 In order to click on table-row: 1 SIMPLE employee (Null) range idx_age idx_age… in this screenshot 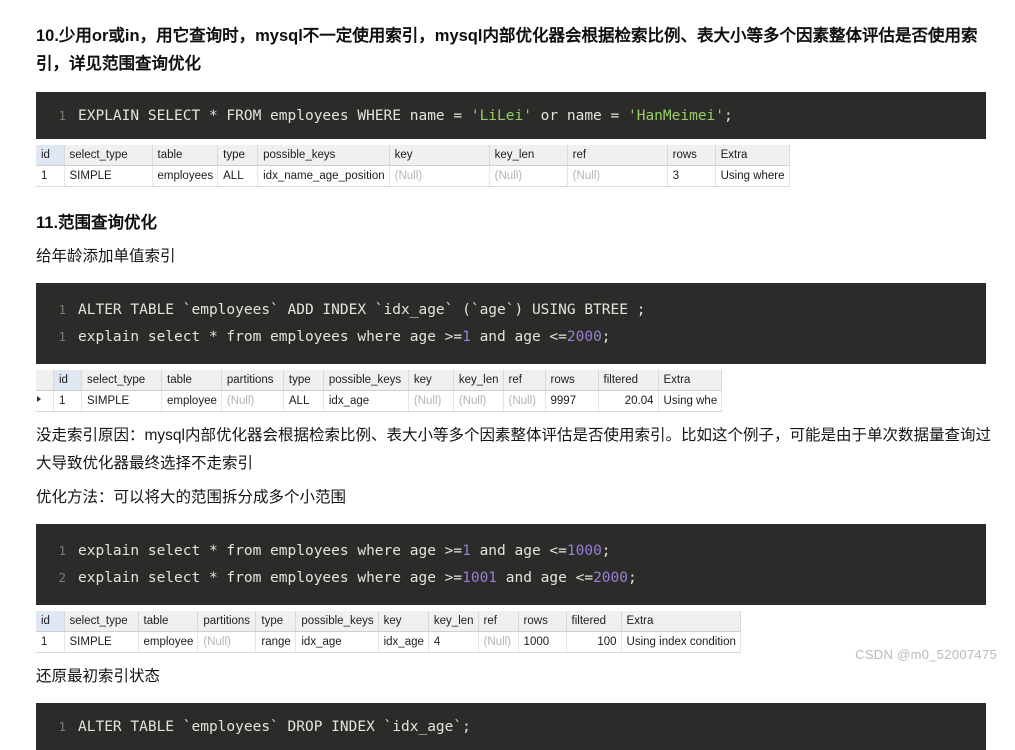, I will do `click(388, 642)`.